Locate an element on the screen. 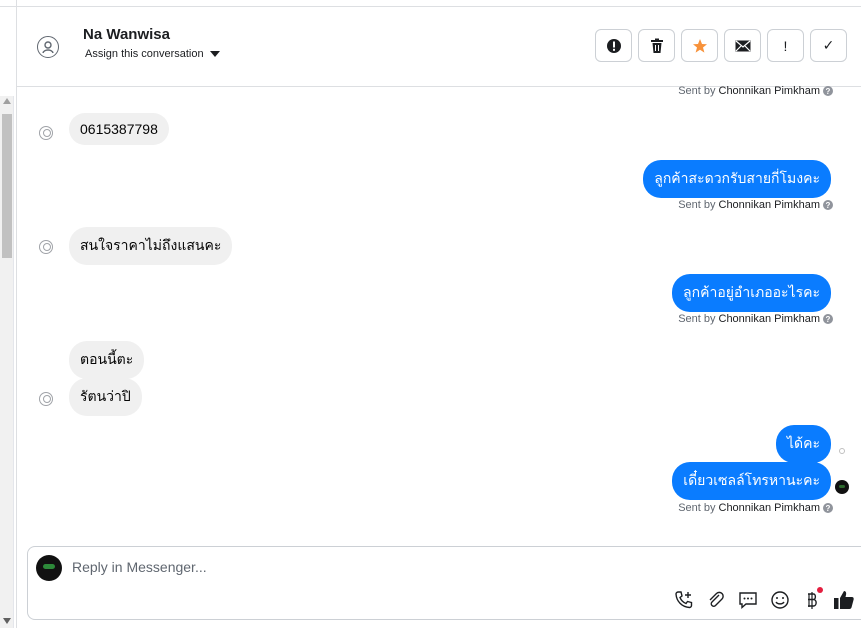 The height and width of the screenshot is (628, 861). spam-button is located at coordinates (613, 45).